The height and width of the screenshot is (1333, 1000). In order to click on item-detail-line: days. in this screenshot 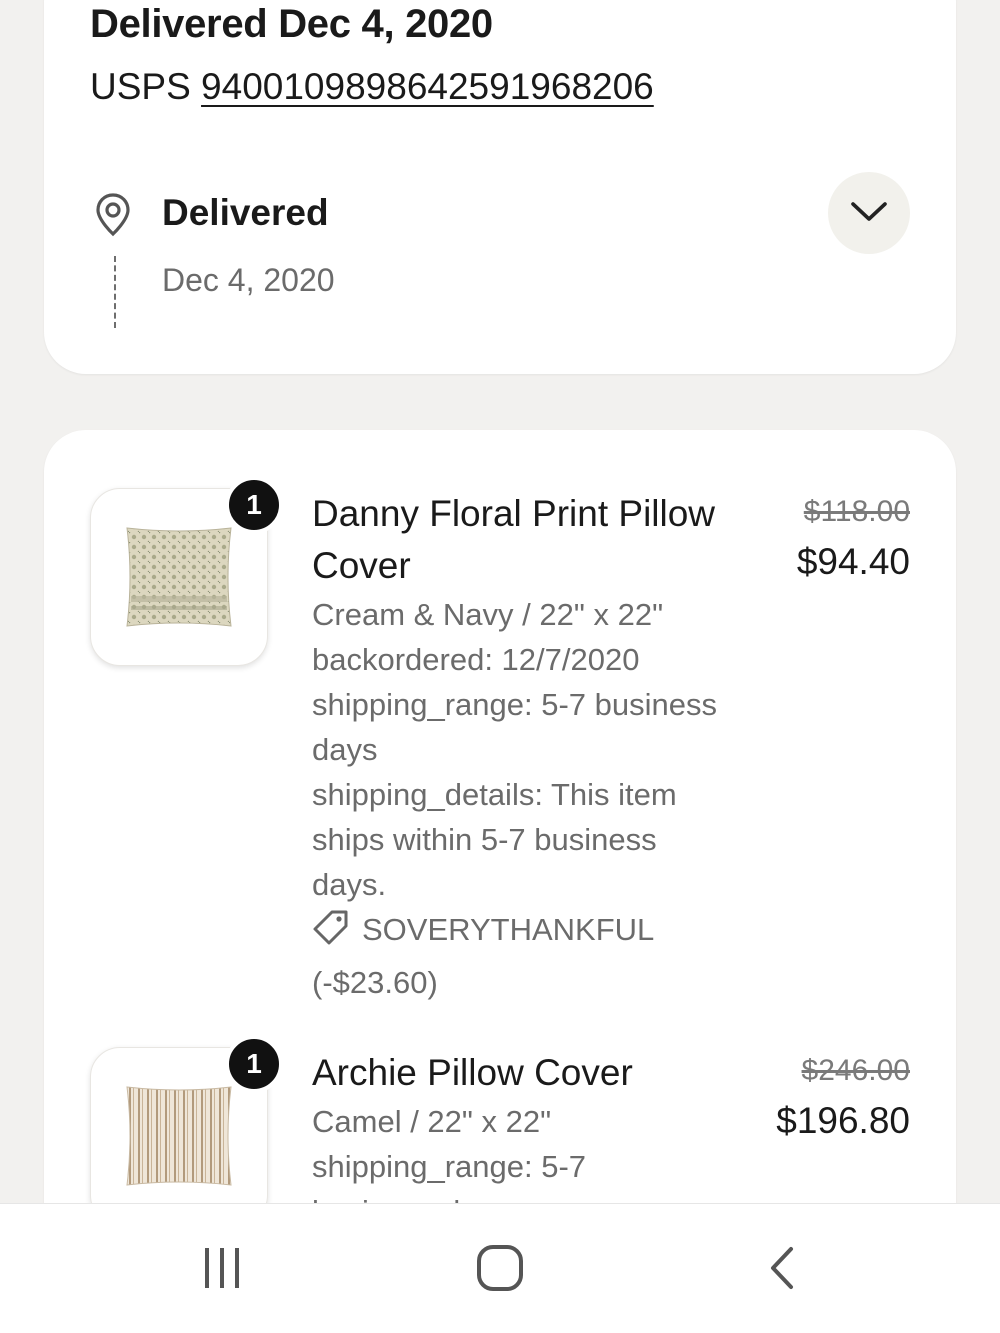, I will do `click(349, 884)`.